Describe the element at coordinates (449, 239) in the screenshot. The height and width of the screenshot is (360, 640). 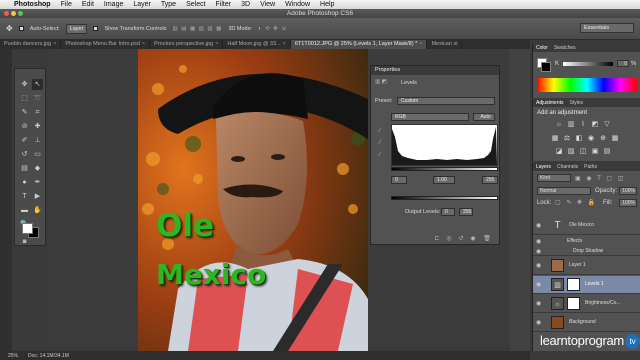
I see `view-previous-icon: ◎` at that location.